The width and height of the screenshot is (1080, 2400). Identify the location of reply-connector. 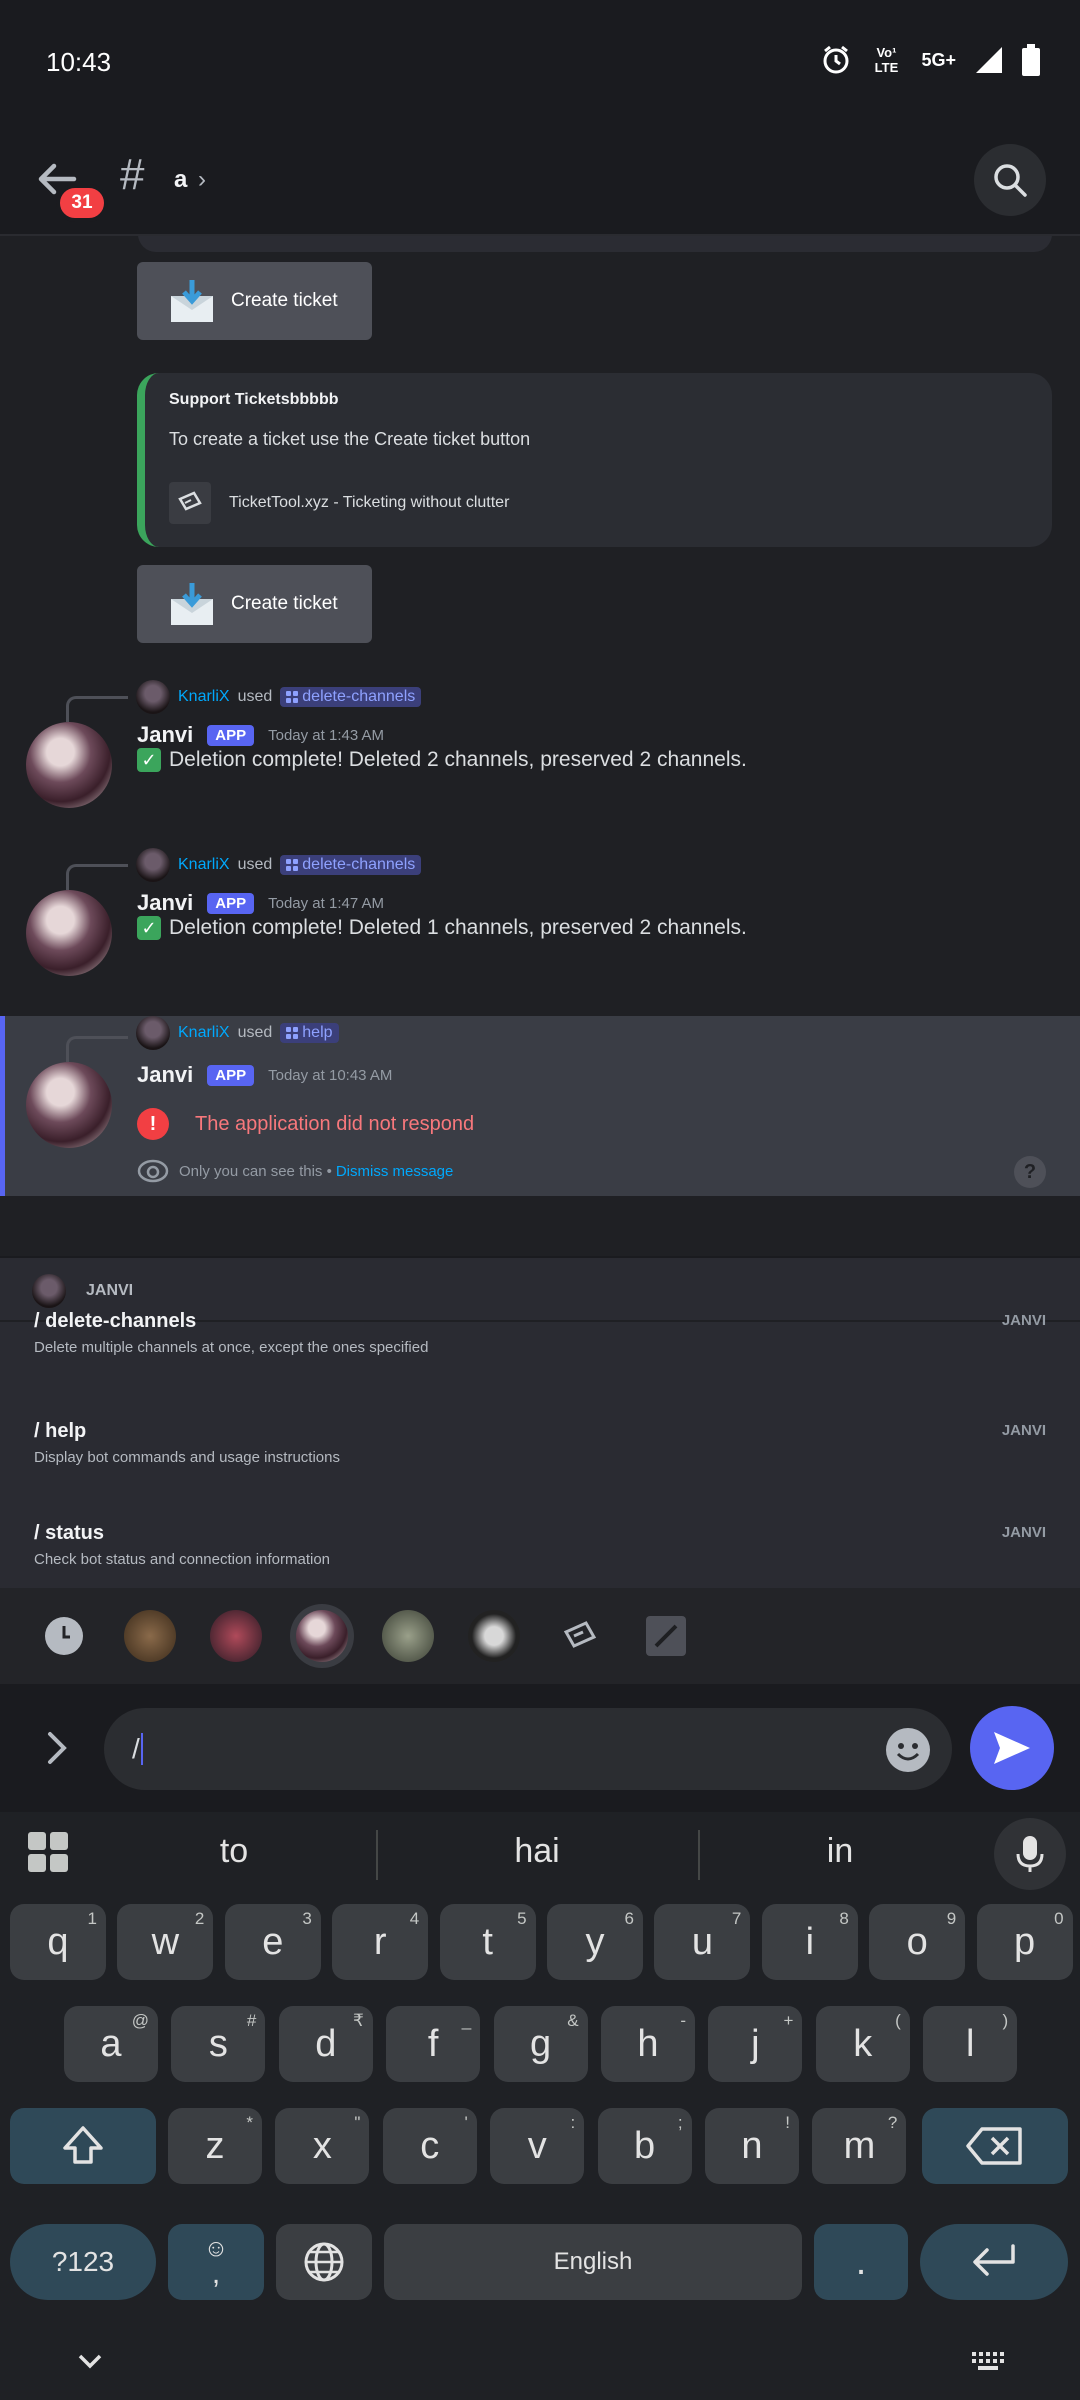
(97, 1049).